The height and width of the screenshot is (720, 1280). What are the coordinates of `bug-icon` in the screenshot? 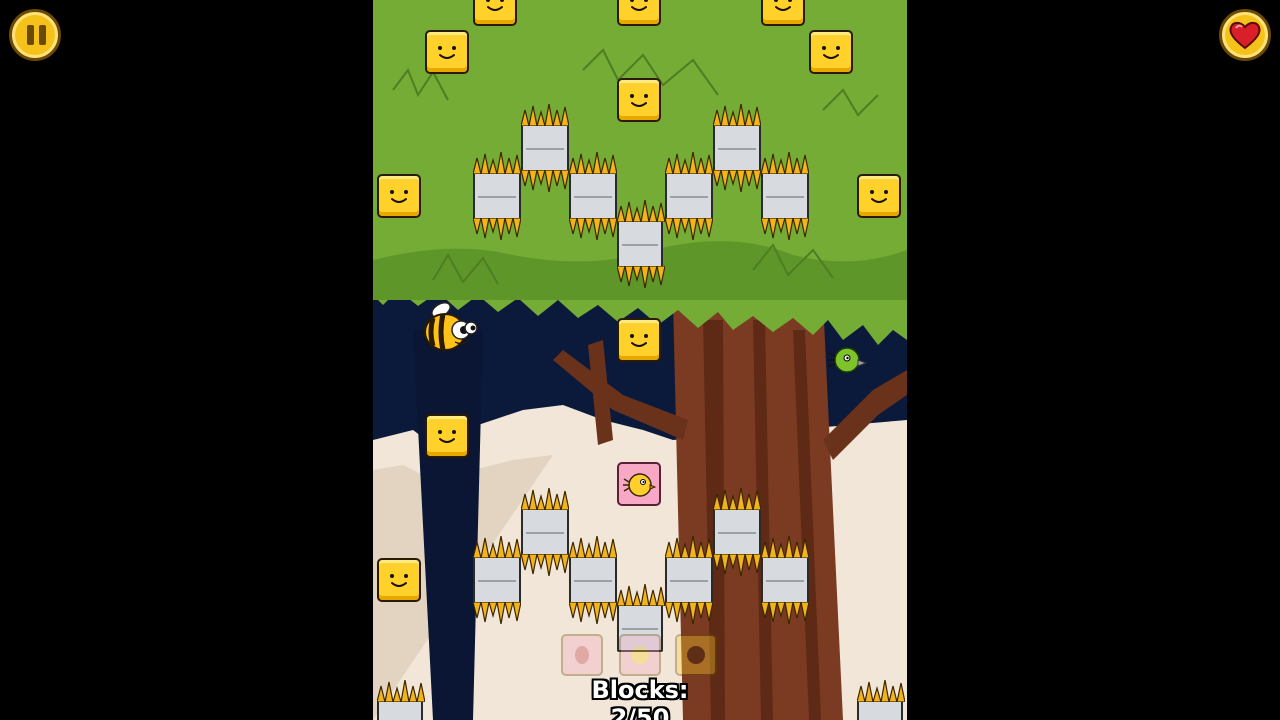 It's located at (582, 655).